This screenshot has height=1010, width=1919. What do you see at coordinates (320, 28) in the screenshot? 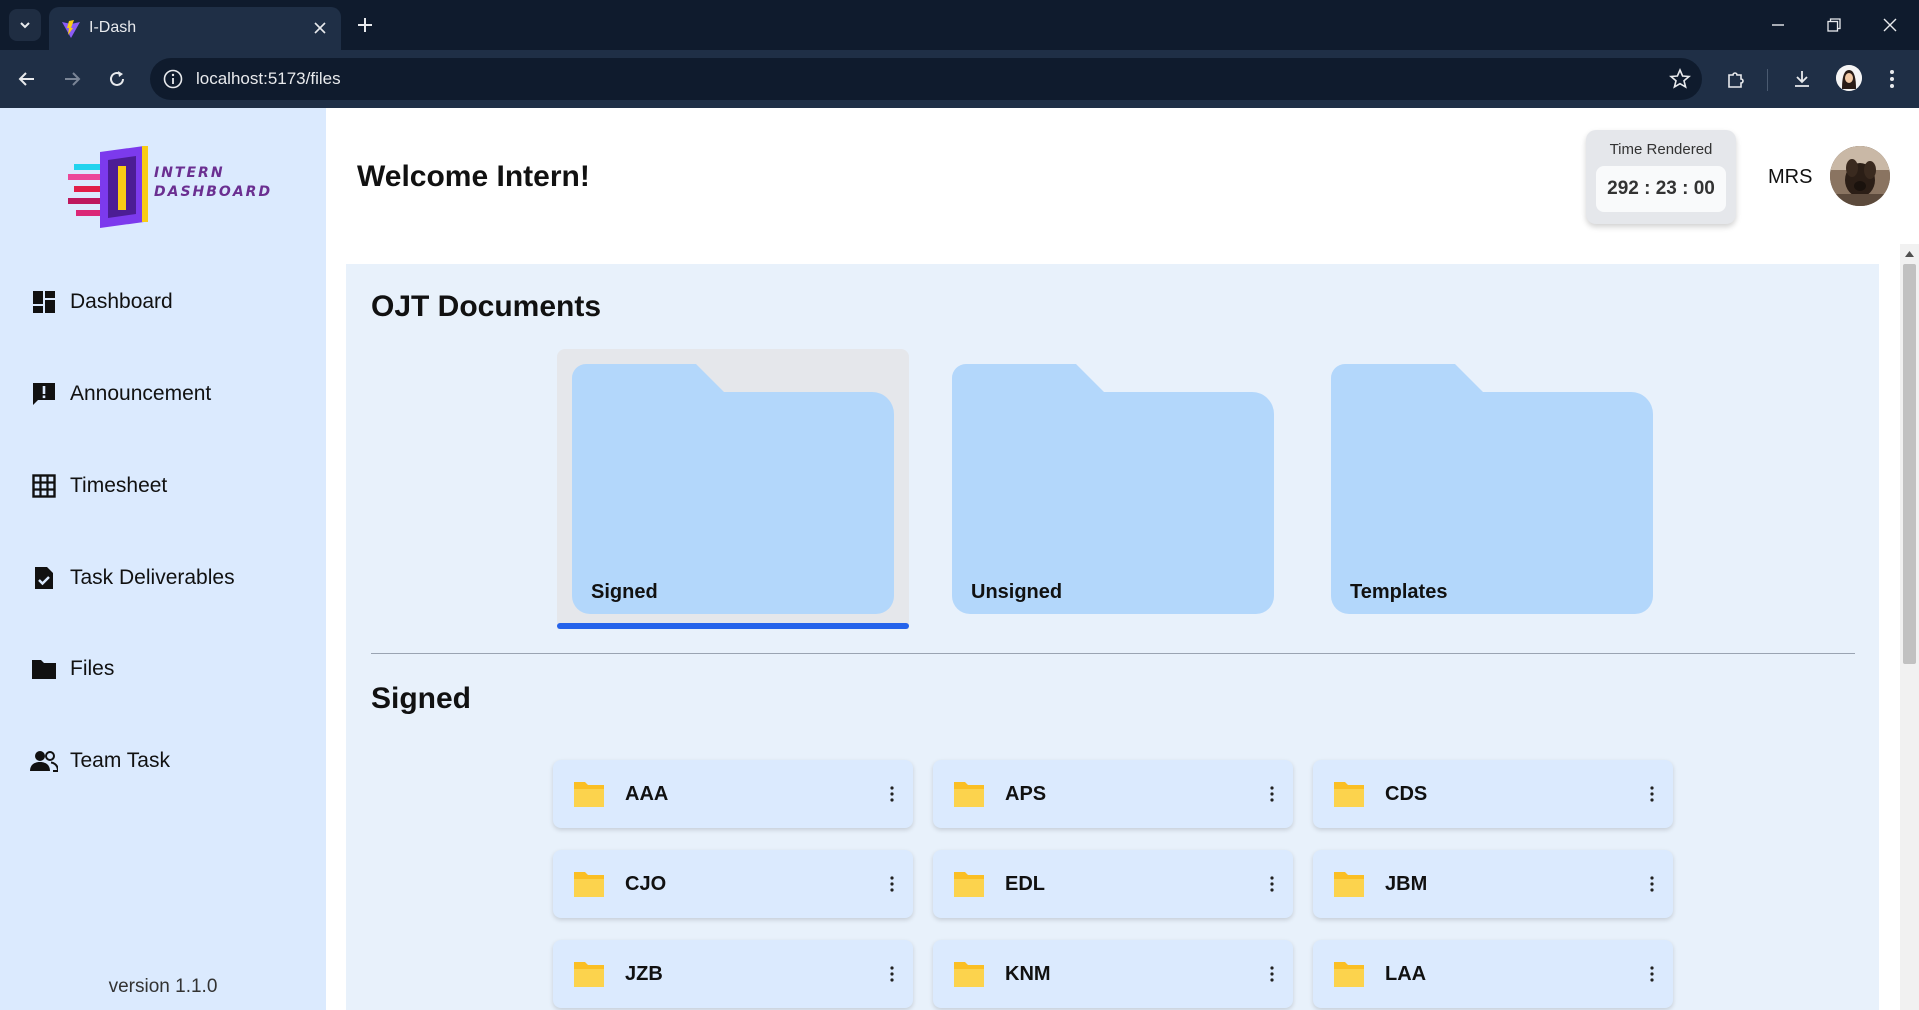
I see `tab-close-button` at bounding box center [320, 28].